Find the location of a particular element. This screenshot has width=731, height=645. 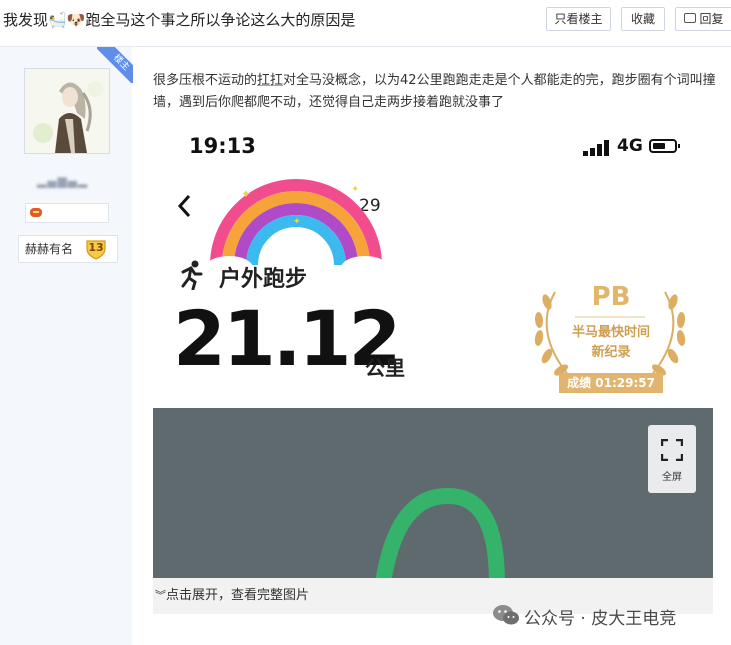

fullscreen-icon is located at coordinates (672, 450).